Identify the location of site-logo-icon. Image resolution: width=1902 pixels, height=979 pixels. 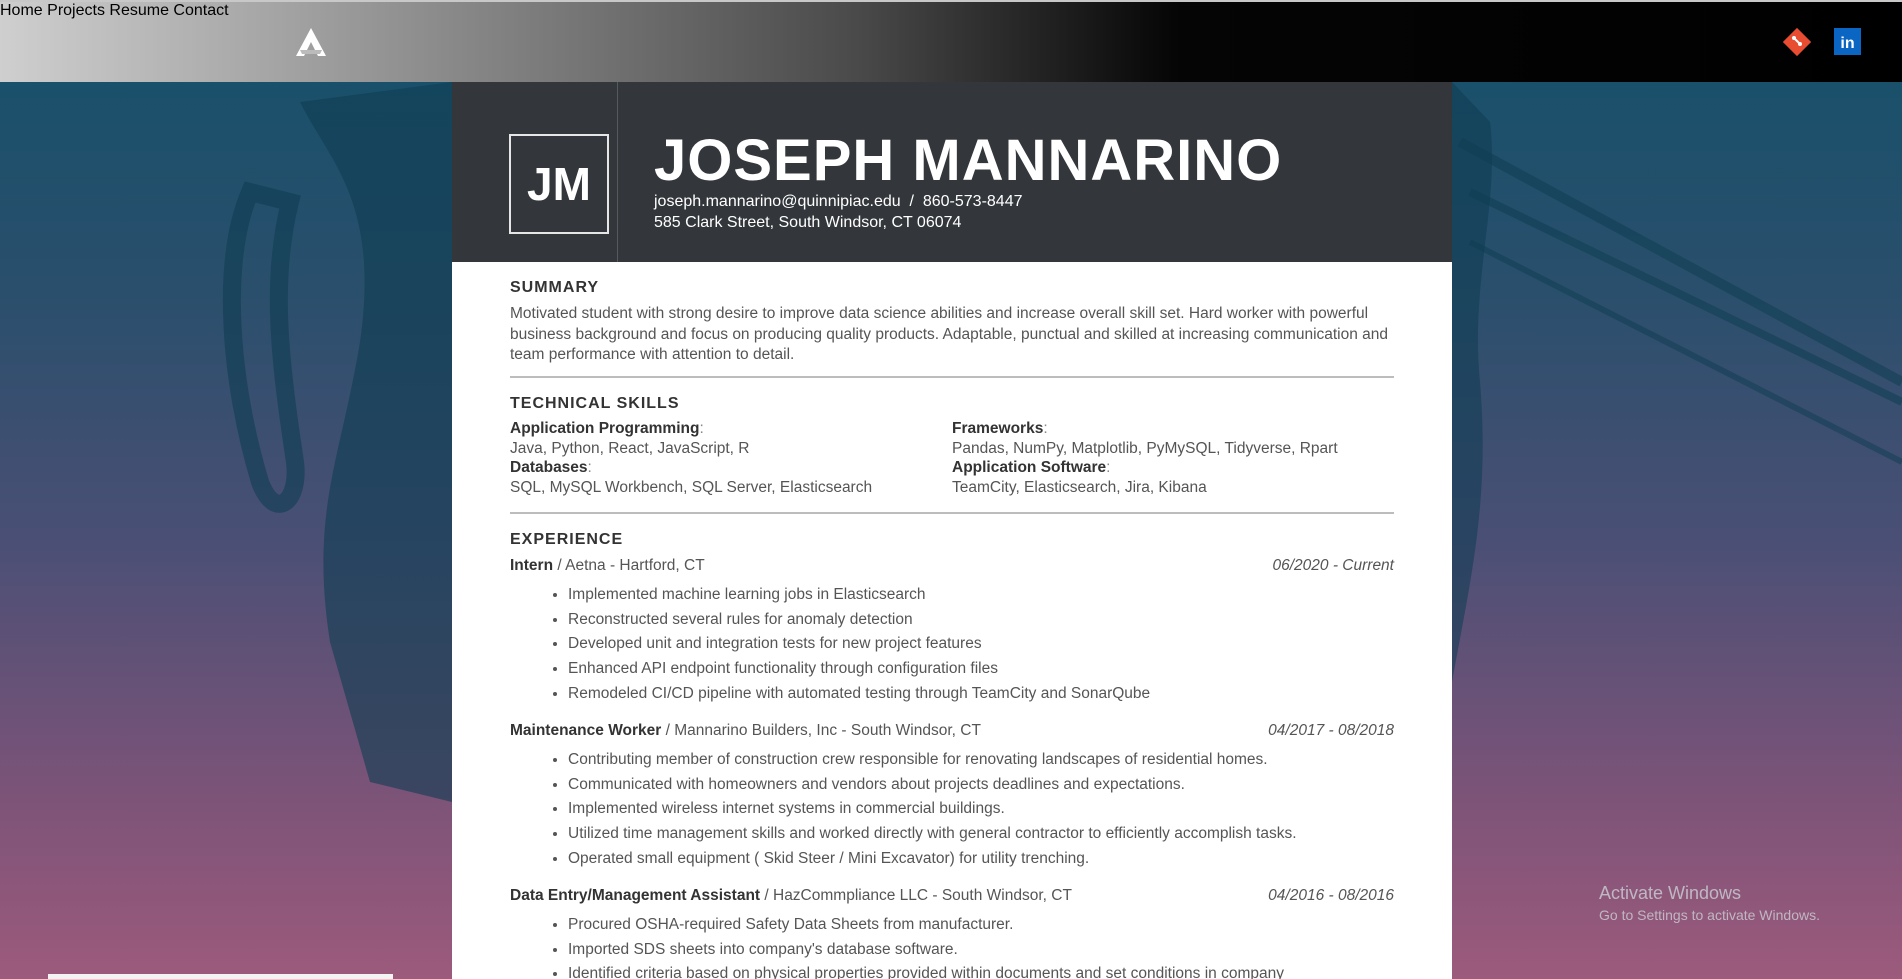
(311, 42).